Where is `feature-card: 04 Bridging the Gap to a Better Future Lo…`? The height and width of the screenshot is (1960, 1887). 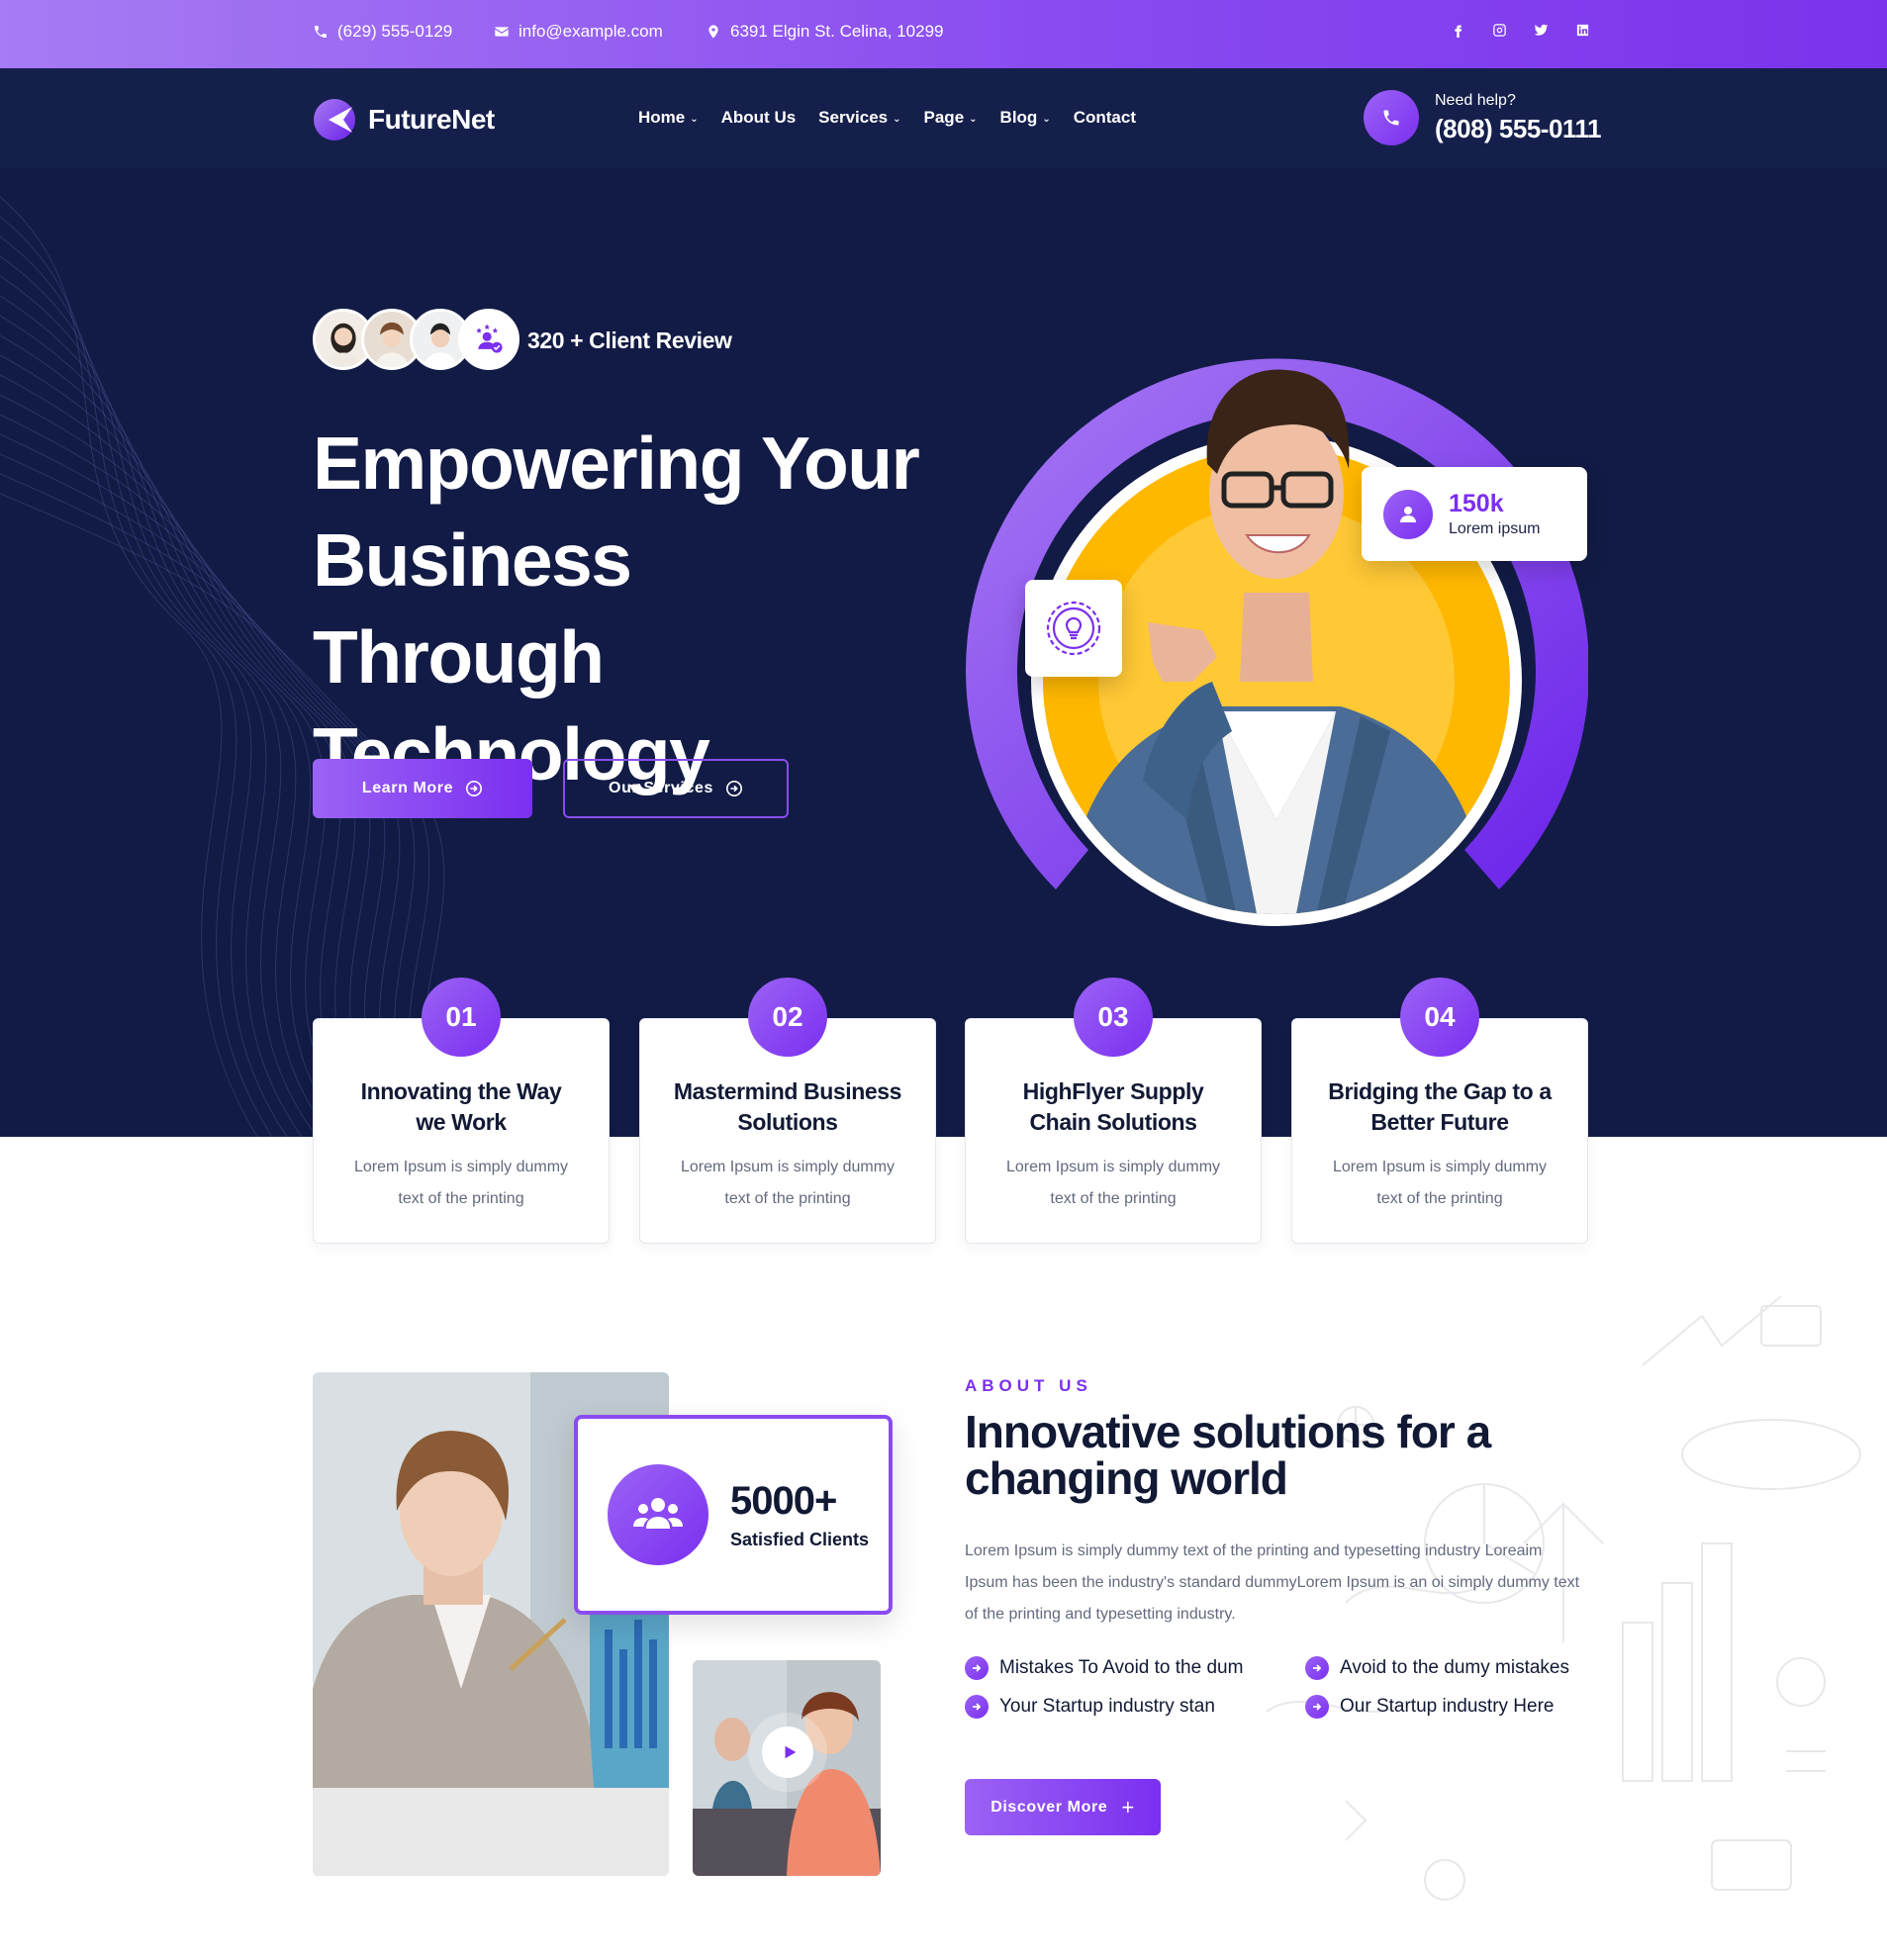 feature-card: 04 Bridging the Gap to a Better Future Lo… is located at coordinates (1439, 1111).